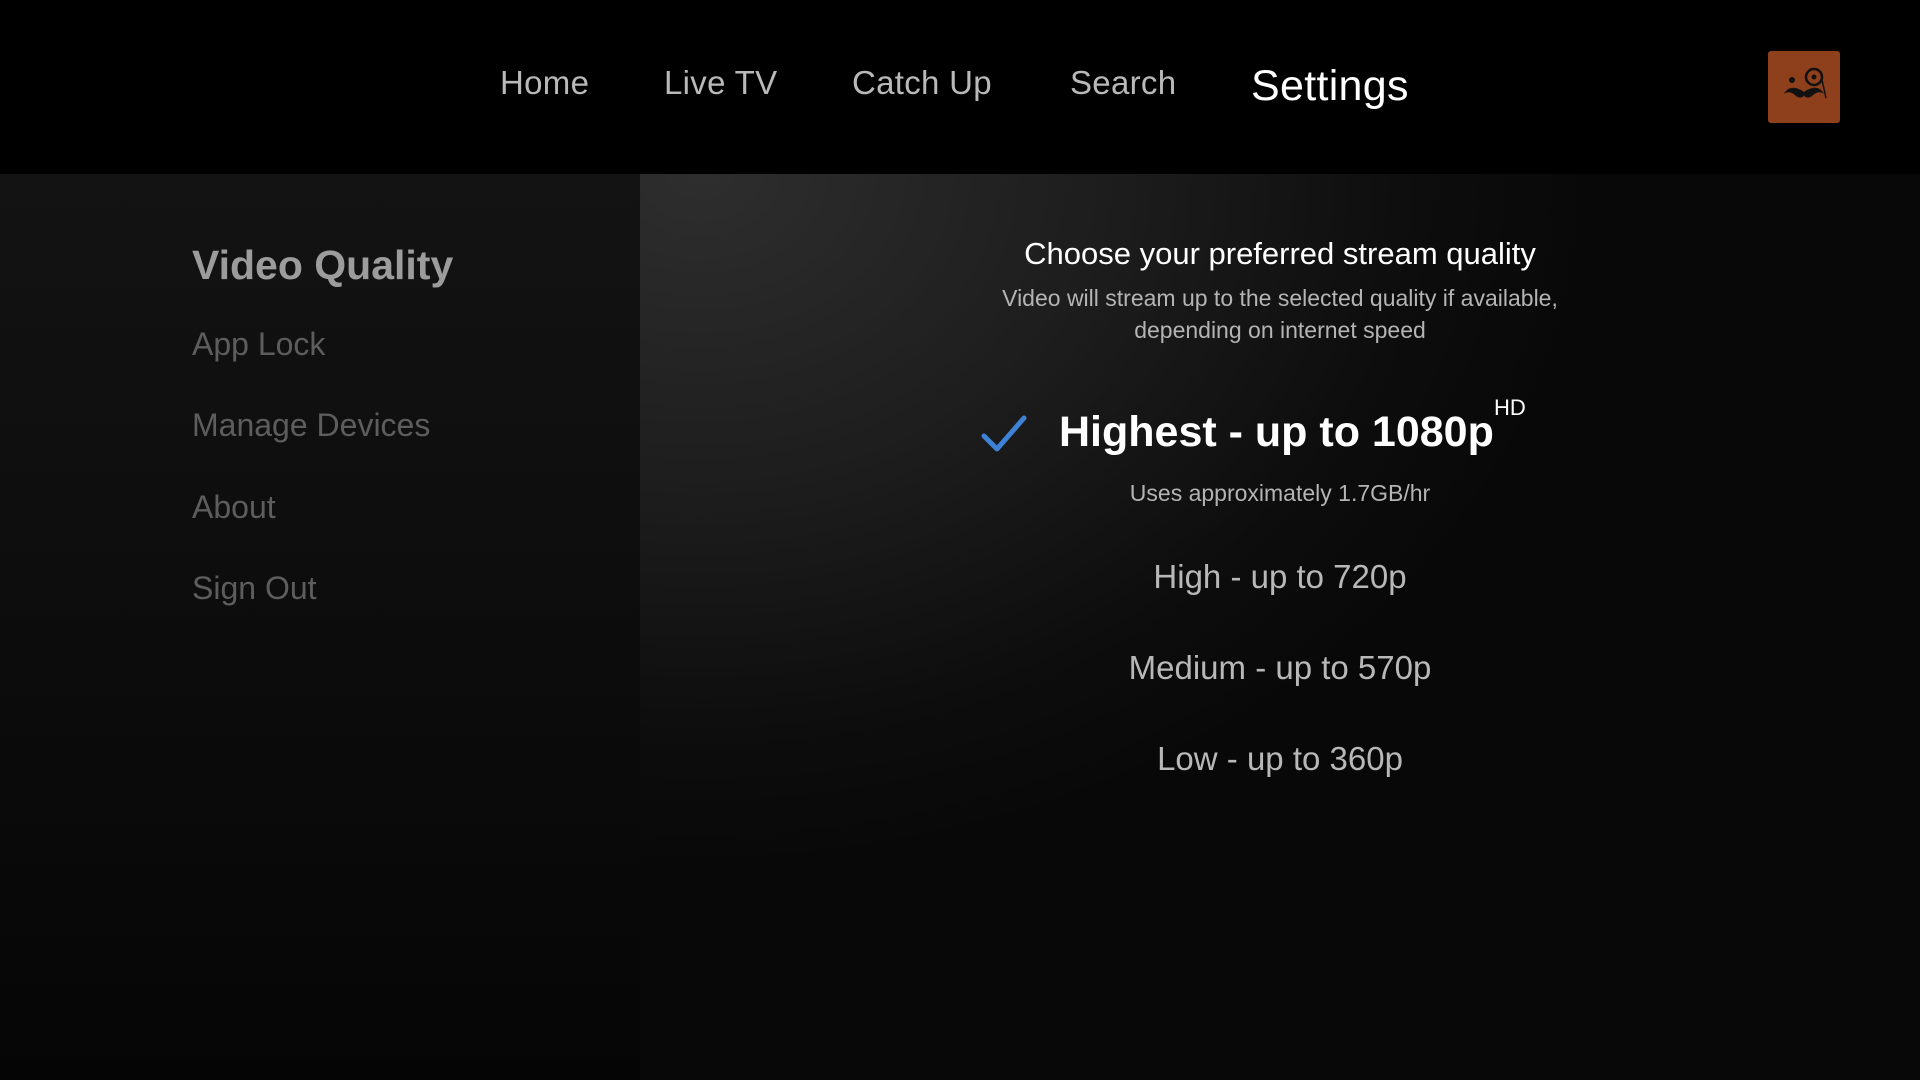 The width and height of the screenshot is (1920, 1080). I want to click on nav-search: Search, so click(1123, 83).